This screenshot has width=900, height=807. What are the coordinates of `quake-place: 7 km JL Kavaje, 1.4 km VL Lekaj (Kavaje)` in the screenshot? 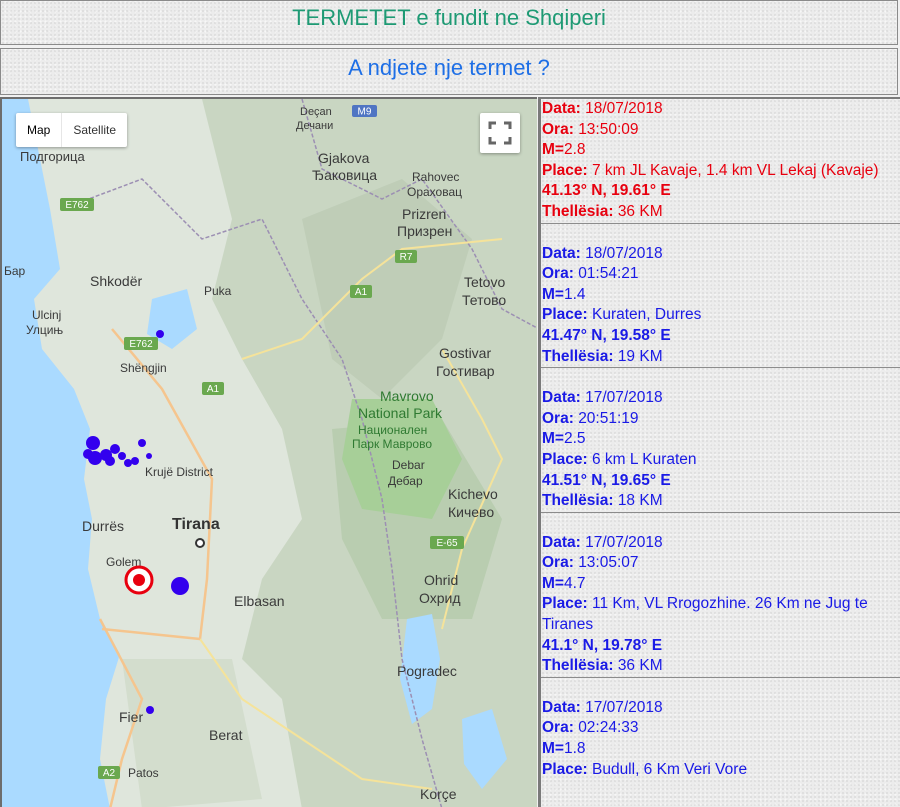 It's located at (735, 170).